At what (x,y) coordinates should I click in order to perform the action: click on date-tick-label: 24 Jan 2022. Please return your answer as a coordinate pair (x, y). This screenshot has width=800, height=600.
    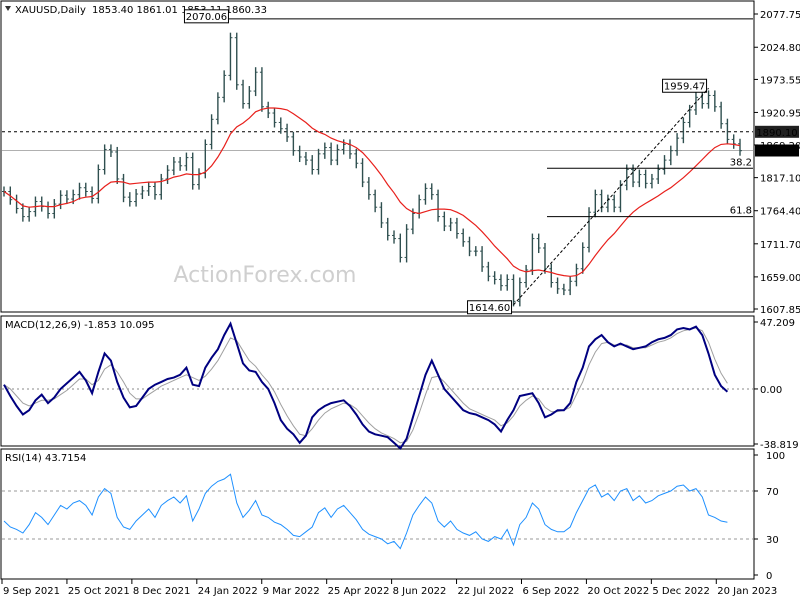
    Looking at the image, I should click on (228, 591).